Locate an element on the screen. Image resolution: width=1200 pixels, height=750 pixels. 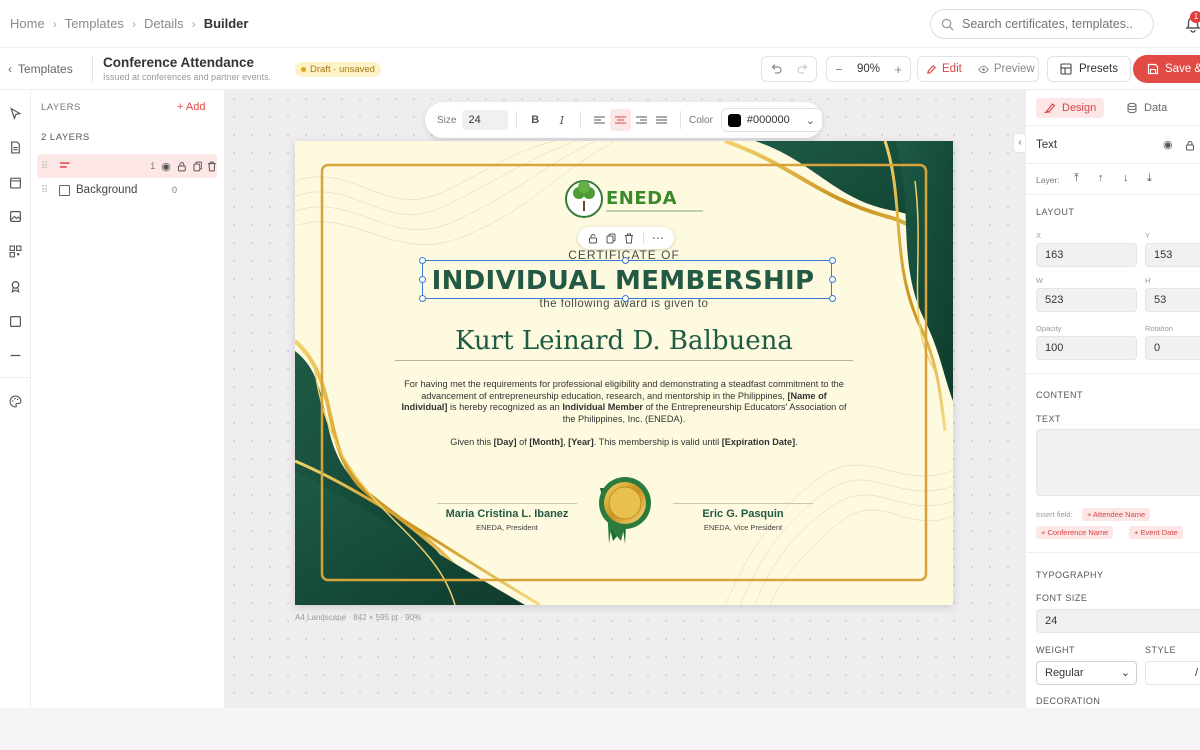
unlock-icon is located at coordinates (593, 238).